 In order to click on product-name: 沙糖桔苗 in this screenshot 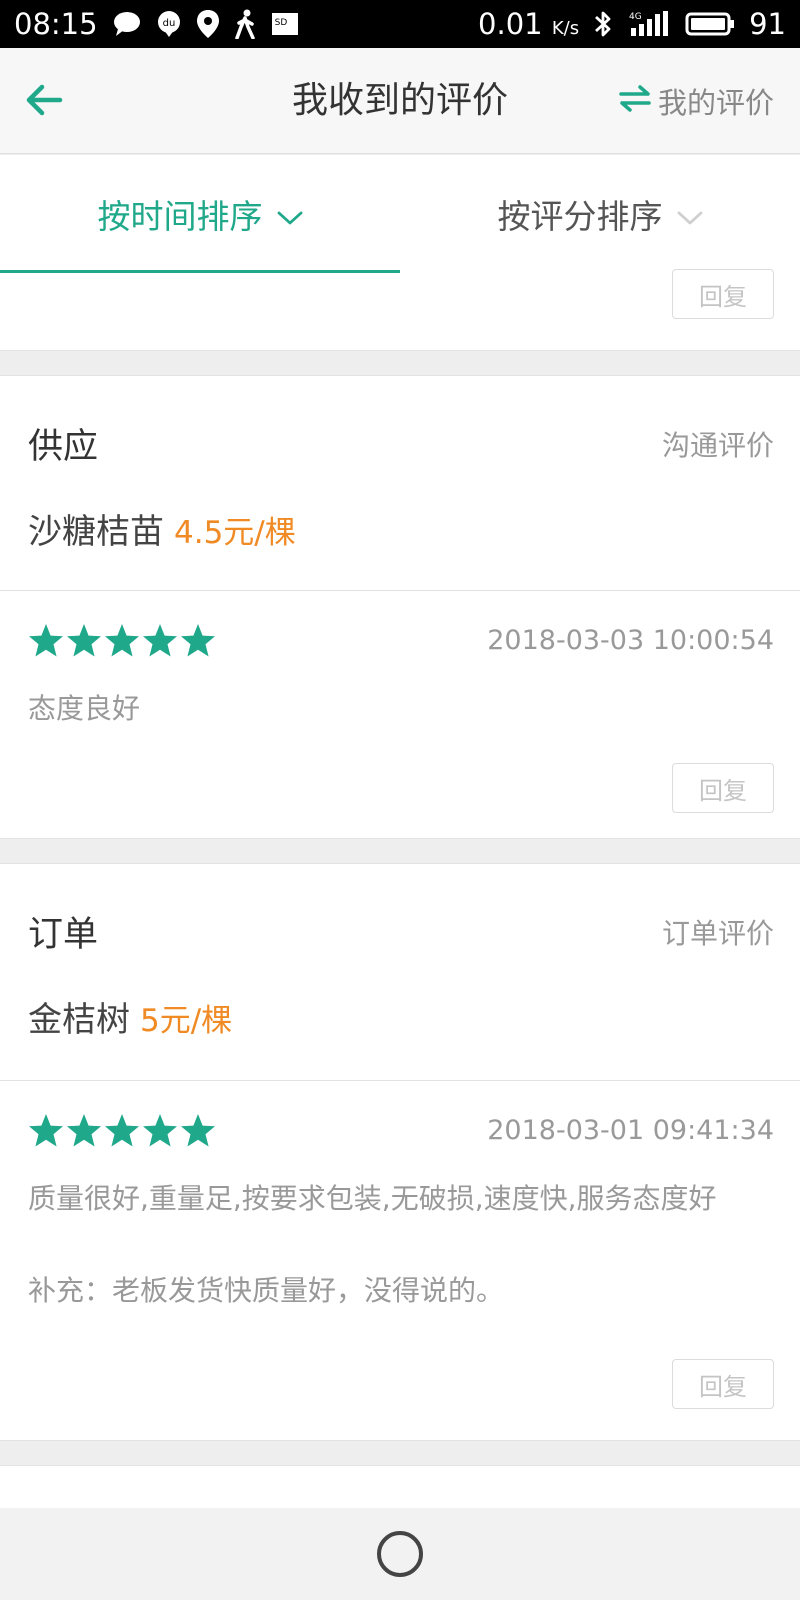, I will do `click(96, 532)`.